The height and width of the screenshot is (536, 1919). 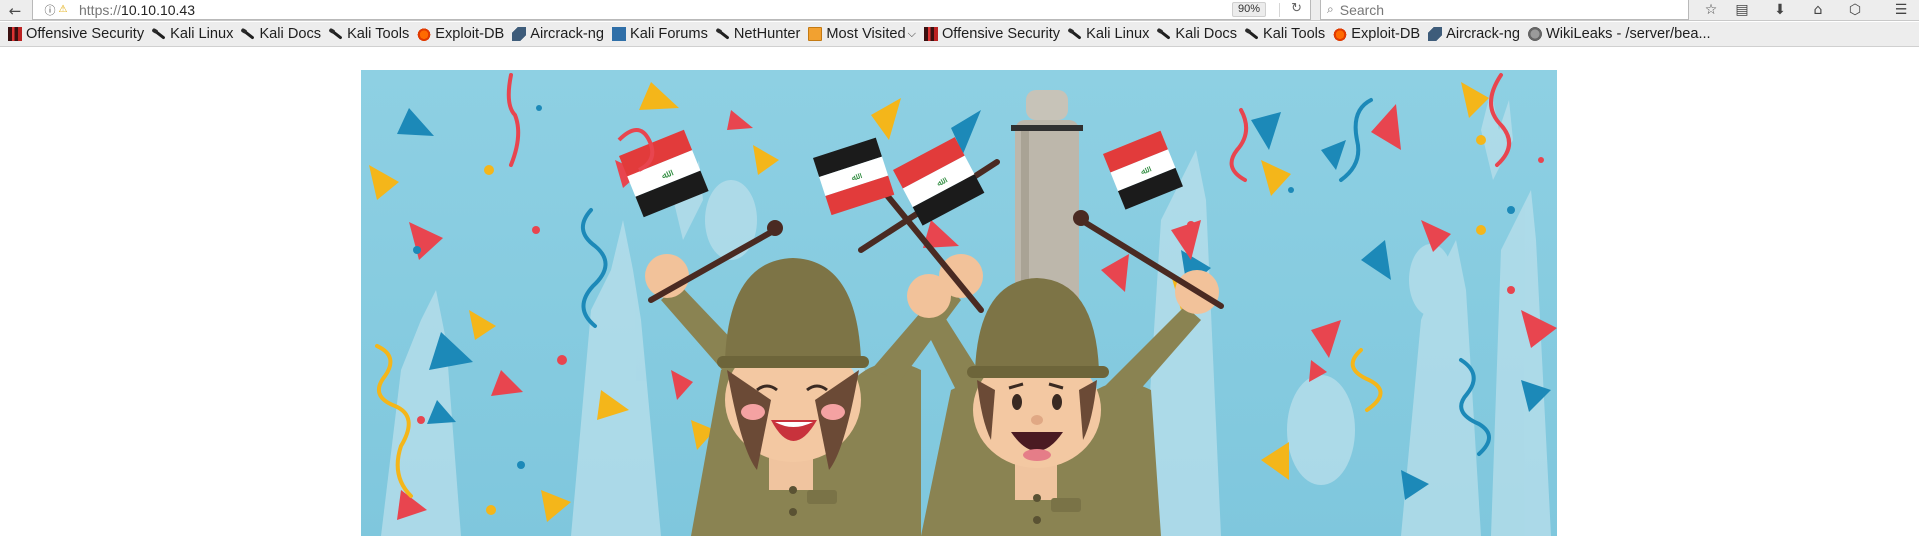 I want to click on search-bar: ⌕, so click(x=1504, y=10).